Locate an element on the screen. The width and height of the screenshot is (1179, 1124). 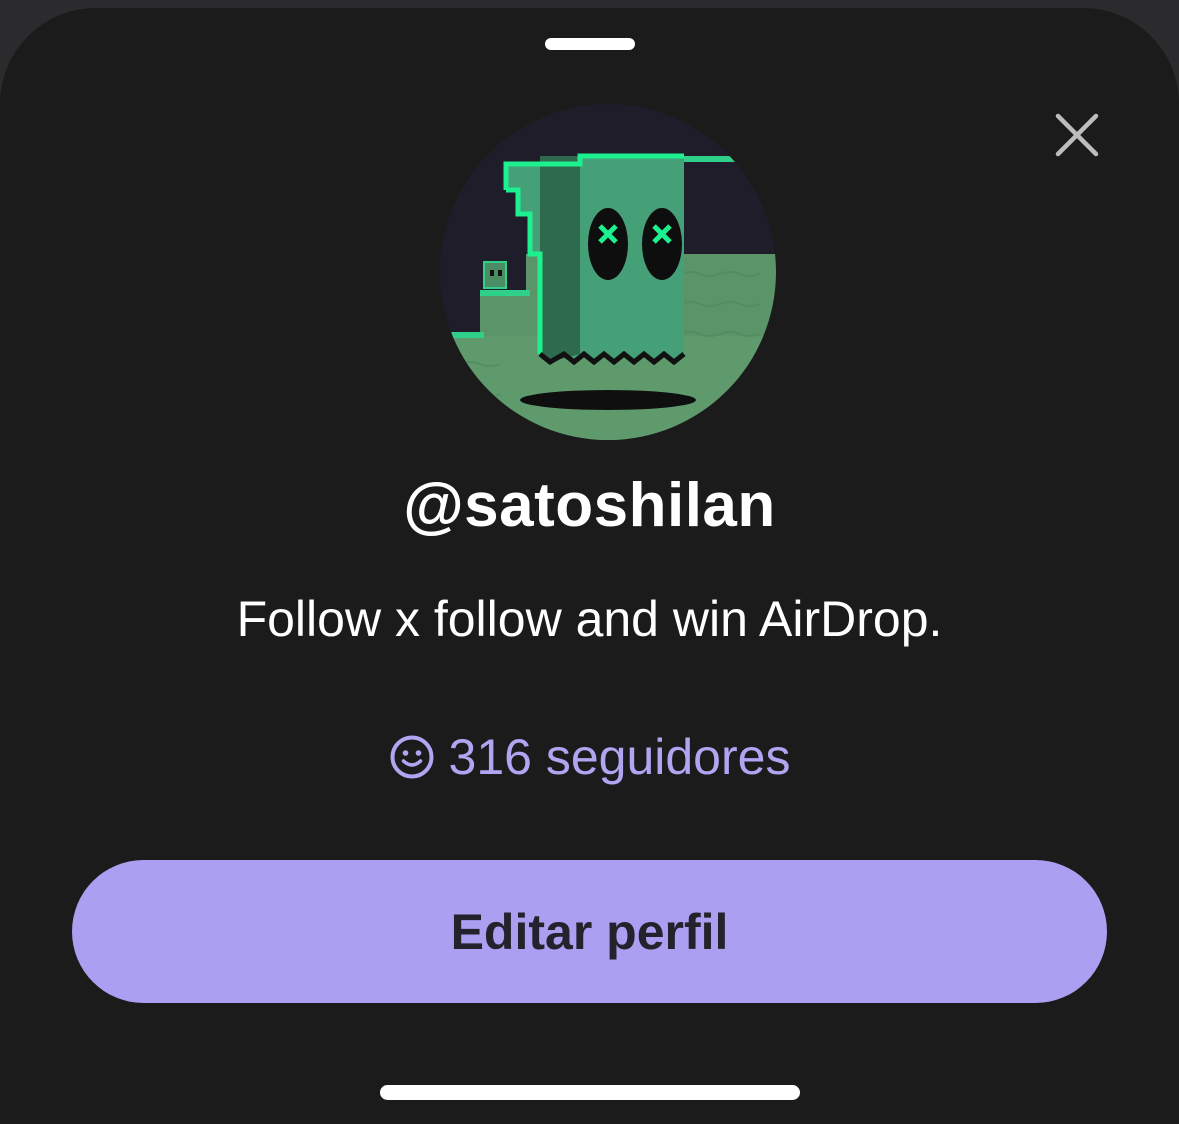
username: @satoshilan is located at coordinates (589, 505).